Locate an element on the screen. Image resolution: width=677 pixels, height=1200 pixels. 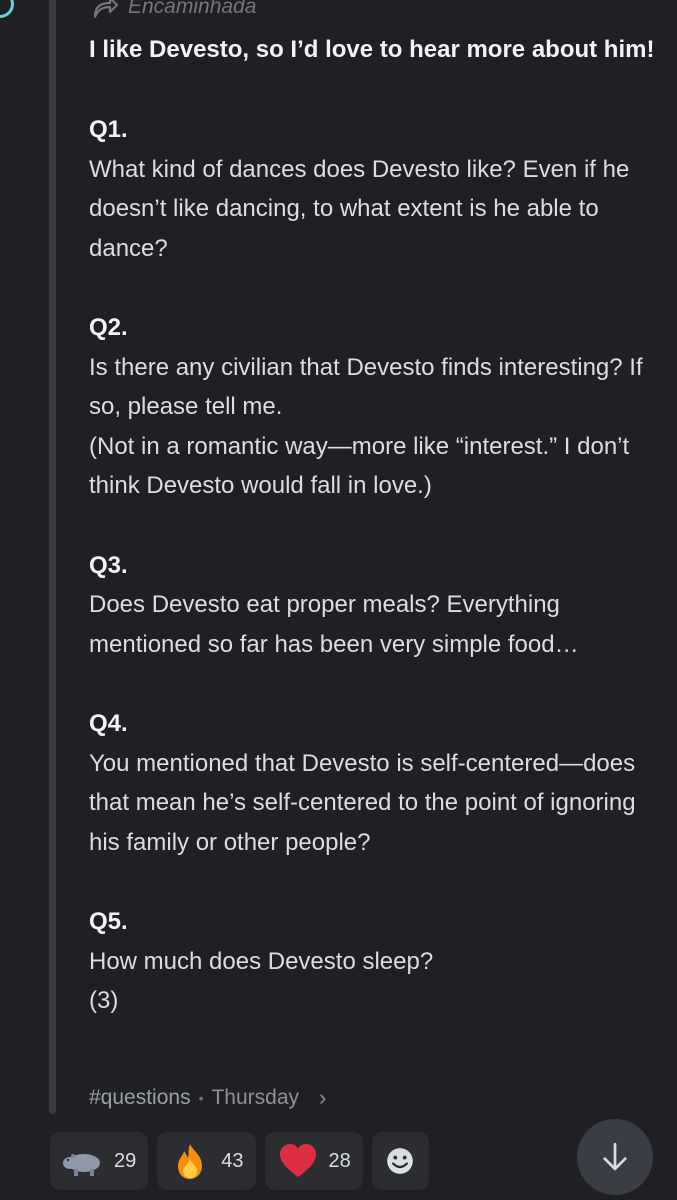
scroll-to-bottom-button is located at coordinates (615, 1157).